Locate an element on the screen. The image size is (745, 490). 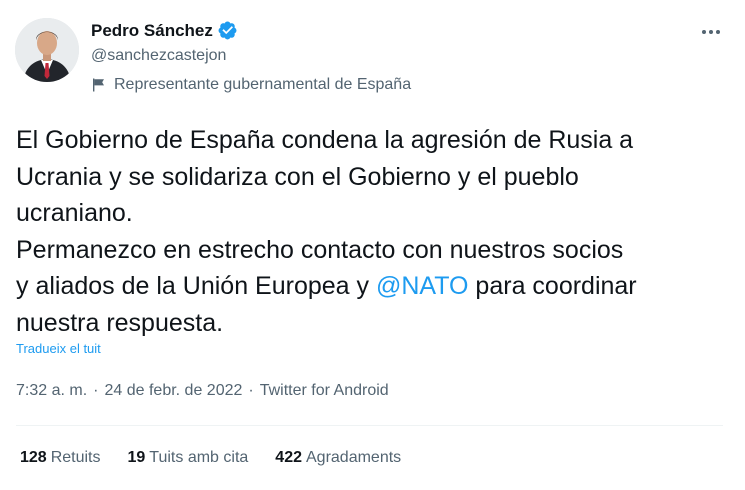
mention-link: @NATO is located at coordinates (422, 286).